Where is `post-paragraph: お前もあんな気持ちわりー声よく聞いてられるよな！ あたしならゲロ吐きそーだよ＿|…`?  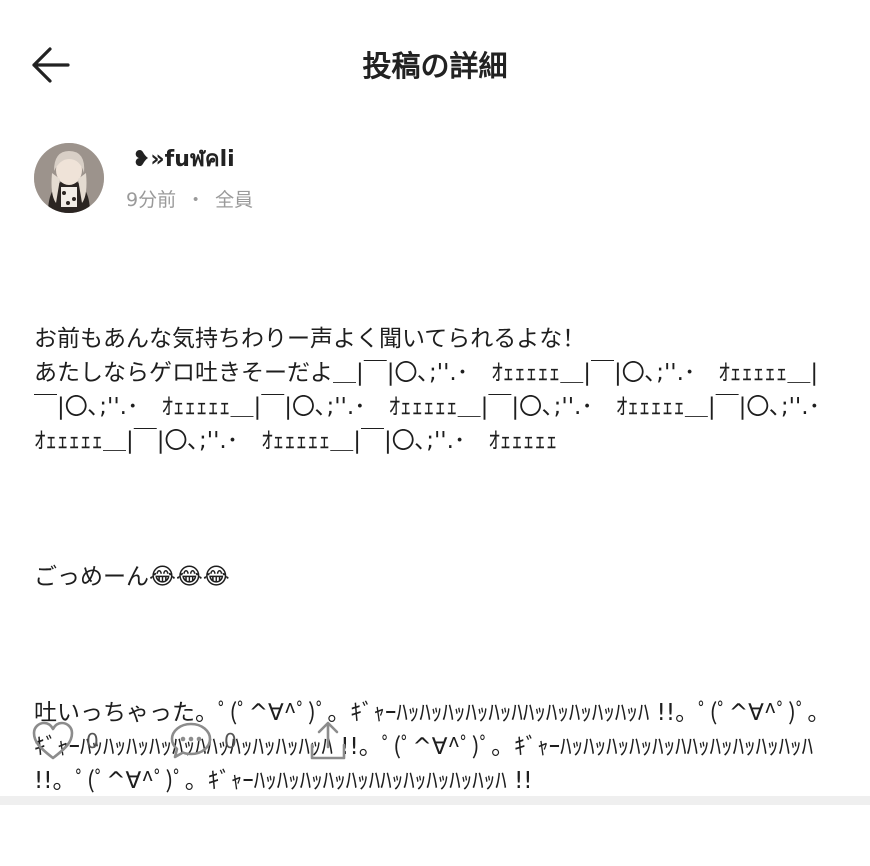
post-paragraph: お前もあんな気持ちわりー声よく聞いてられるよな！ あたしならゲロ吐きそーだよ＿|… is located at coordinates (427, 390).